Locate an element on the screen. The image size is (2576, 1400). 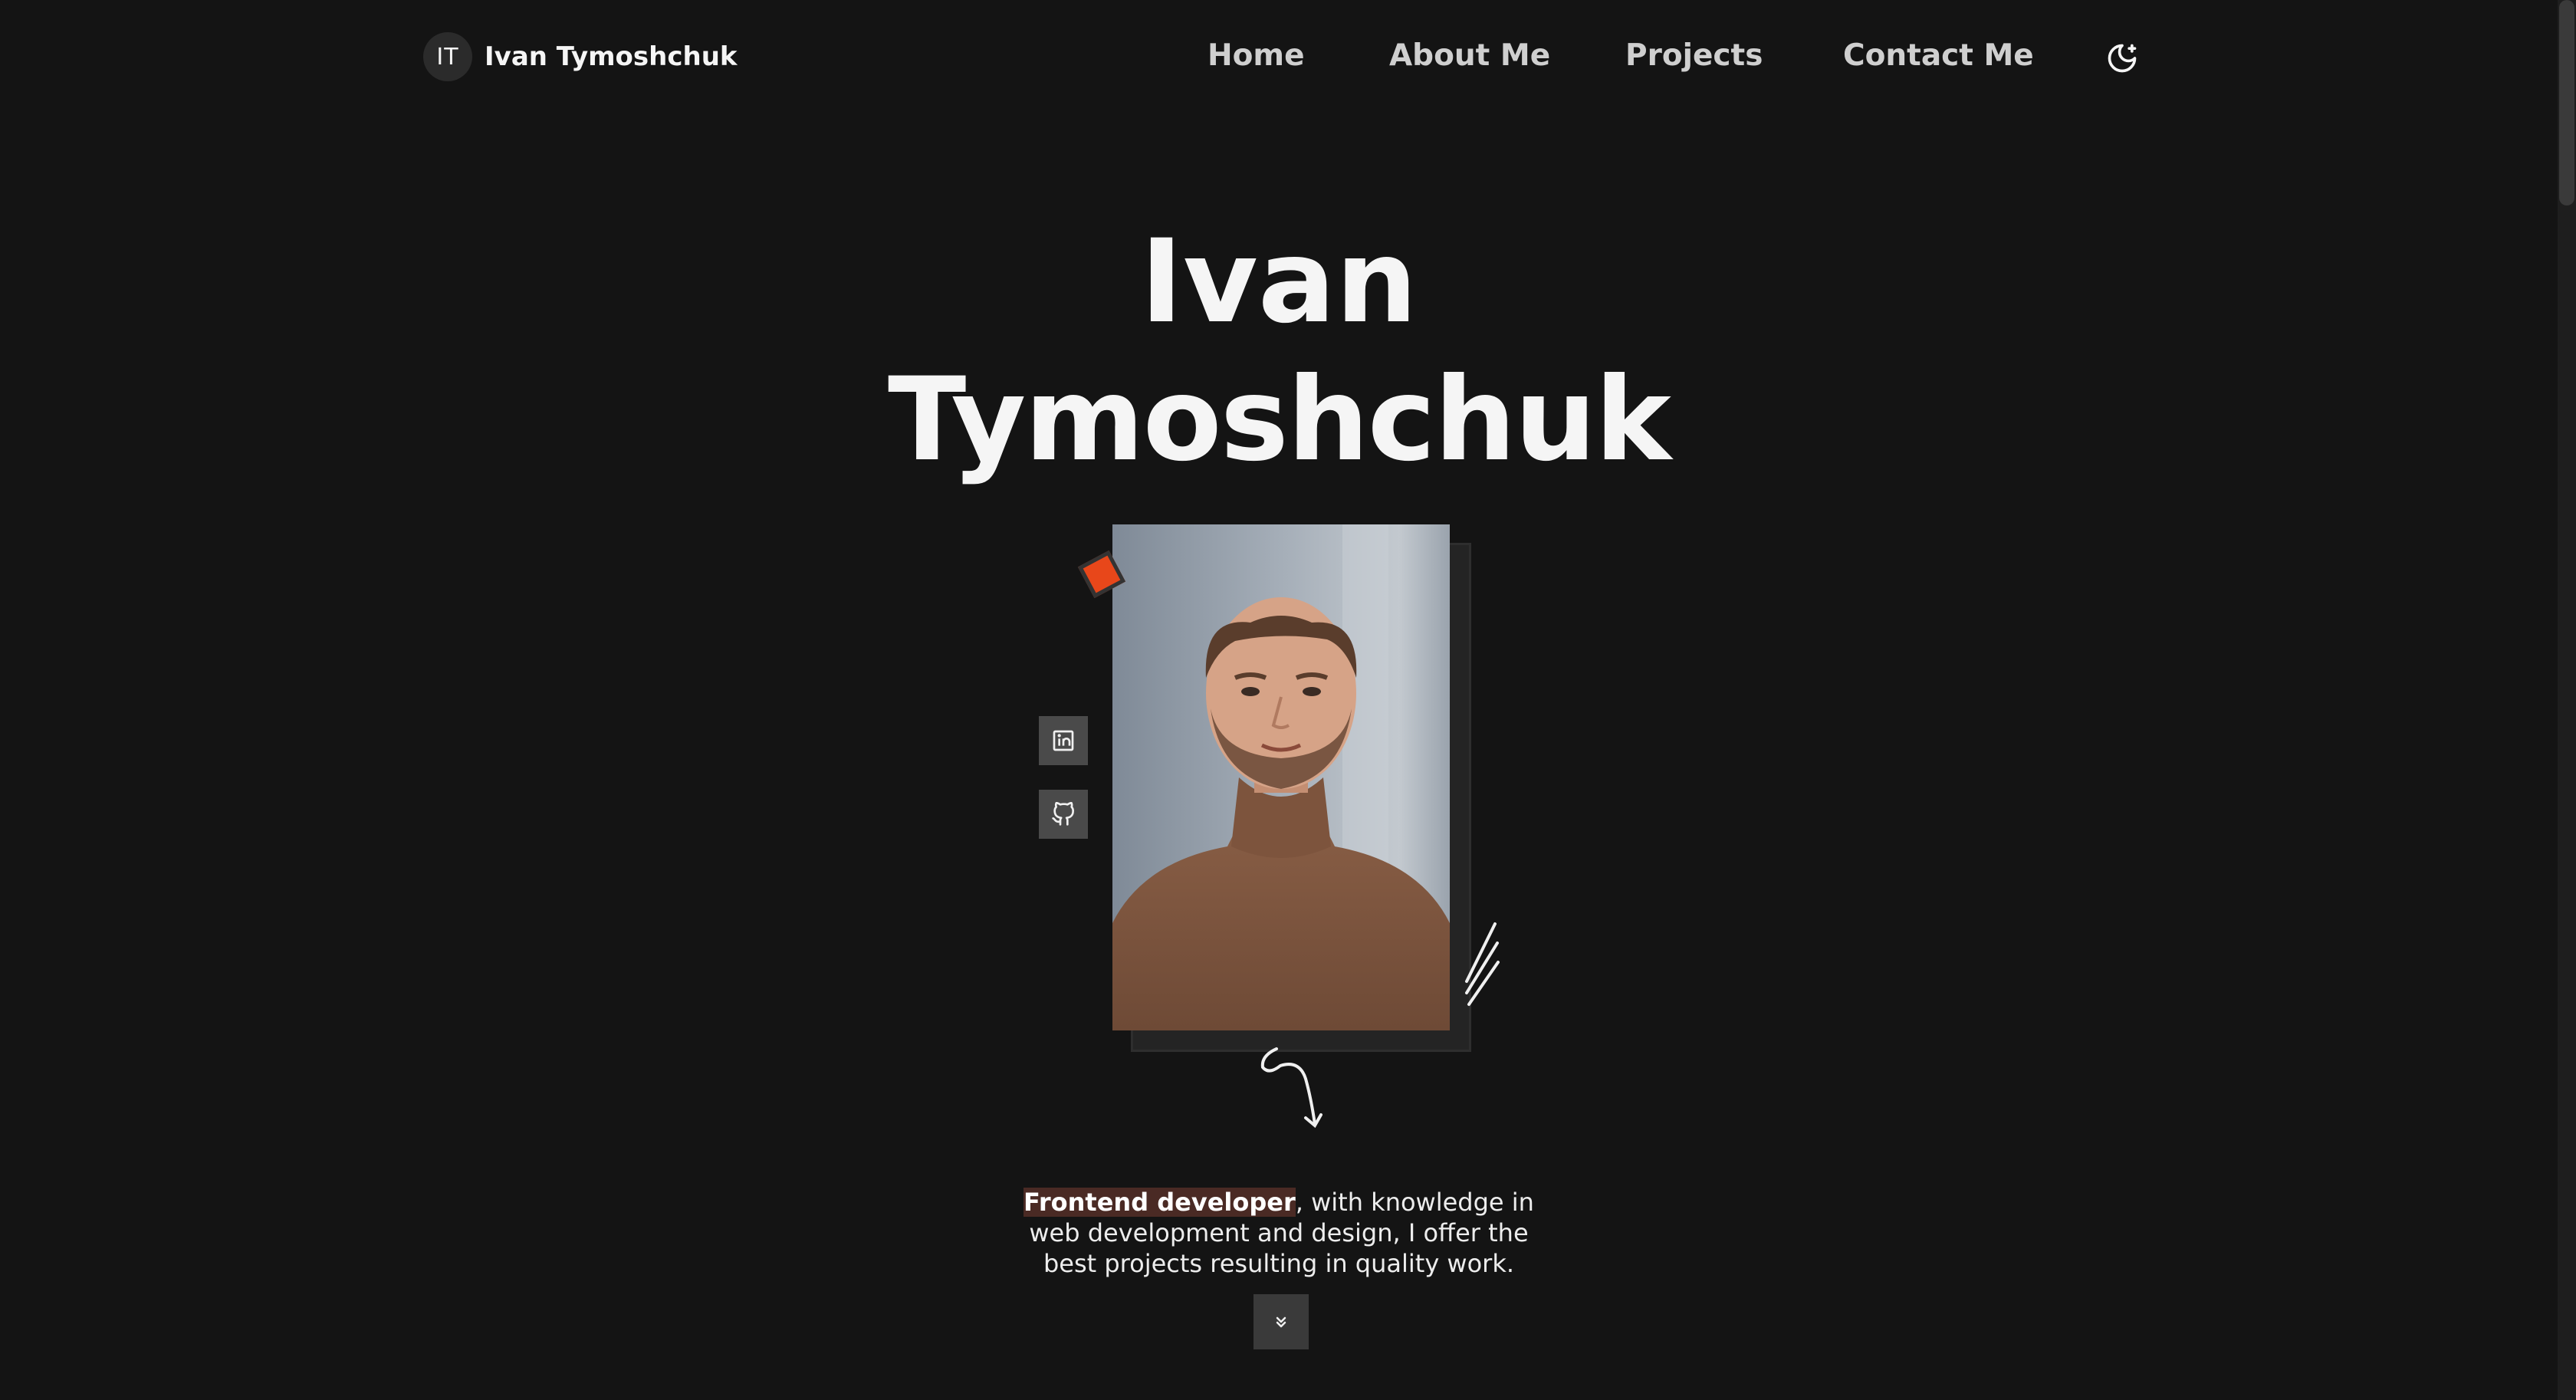
scribble-decoration is located at coordinates (1482, 964).